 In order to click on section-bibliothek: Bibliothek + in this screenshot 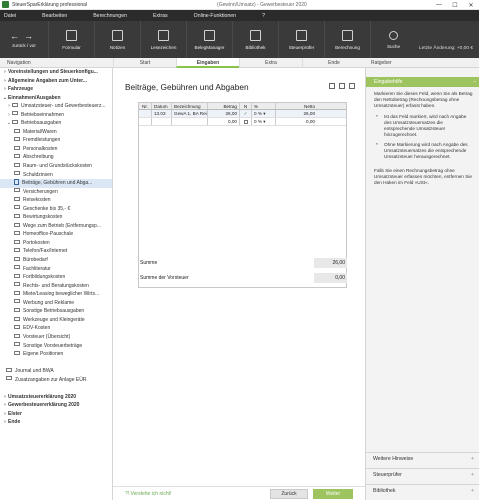, I will do `click(422, 490)`.